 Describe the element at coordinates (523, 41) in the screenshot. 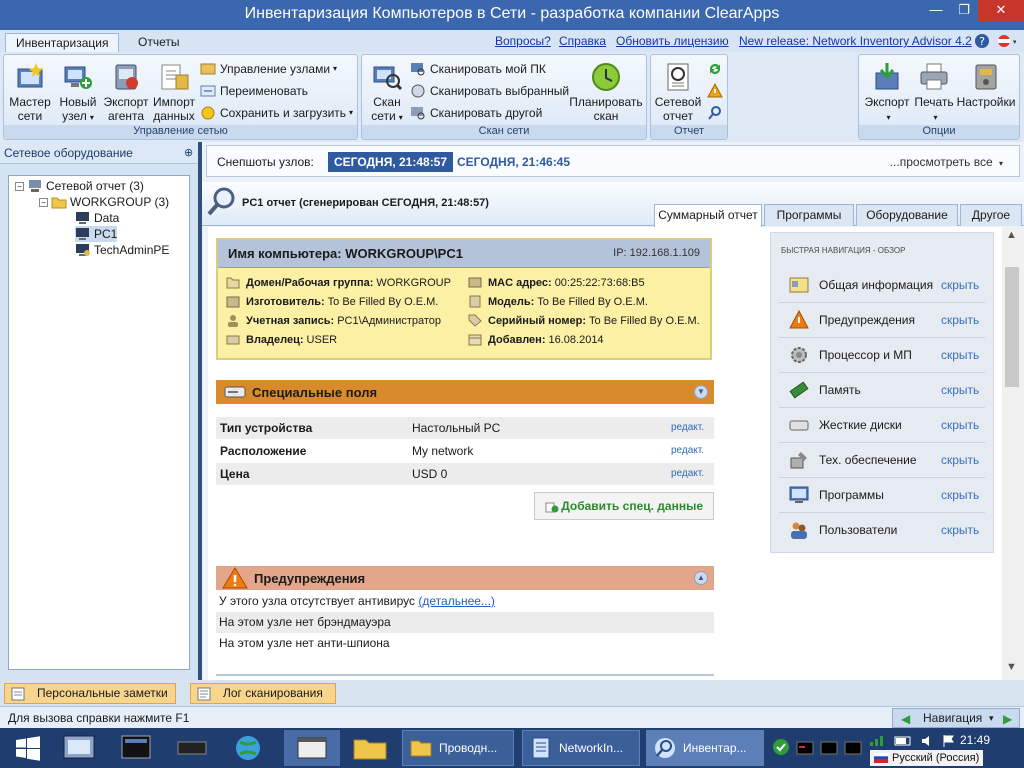

I see `questions-link: Вопросы?` at that location.